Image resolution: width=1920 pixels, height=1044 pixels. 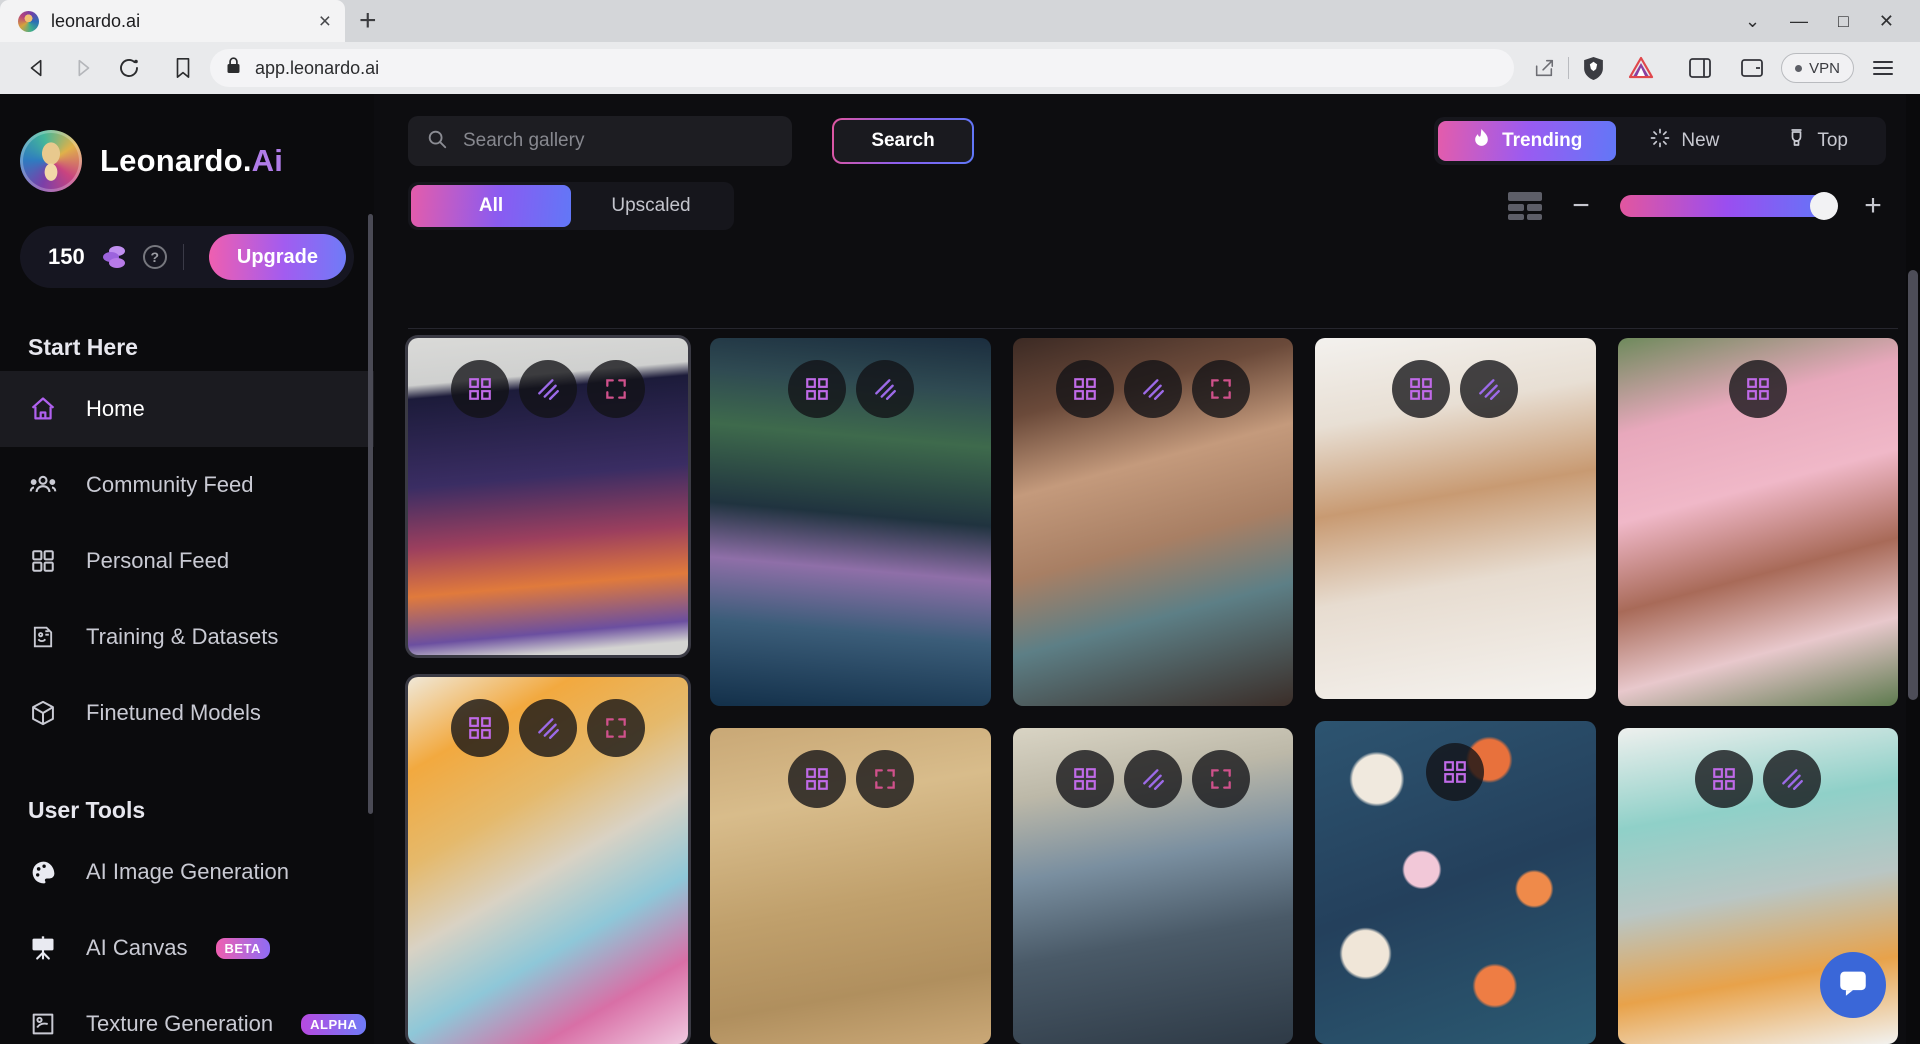 What do you see at coordinates (651, 206) in the screenshot?
I see `tab-upscaled: Upscaled` at bounding box center [651, 206].